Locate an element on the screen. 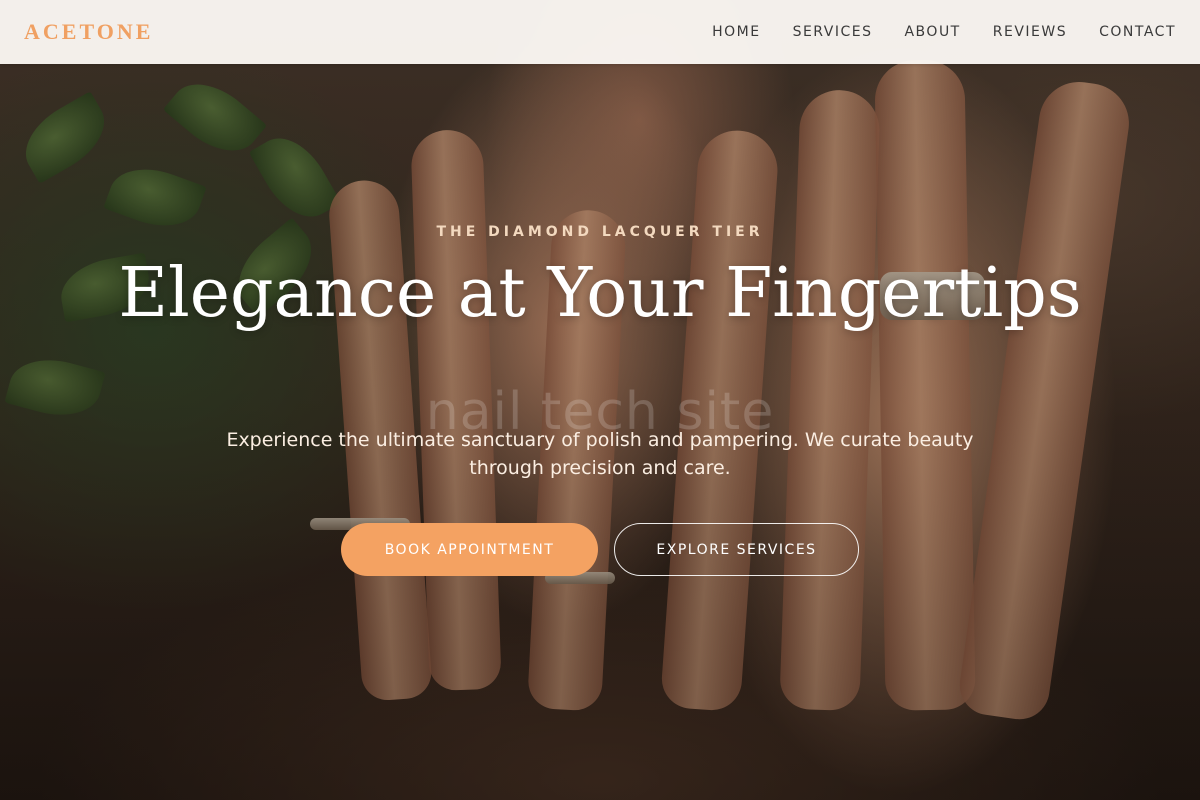 Image resolution: width=1200 pixels, height=800 pixels. nav-link-reviews: REVIEWS is located at coordinates (1030, 32).